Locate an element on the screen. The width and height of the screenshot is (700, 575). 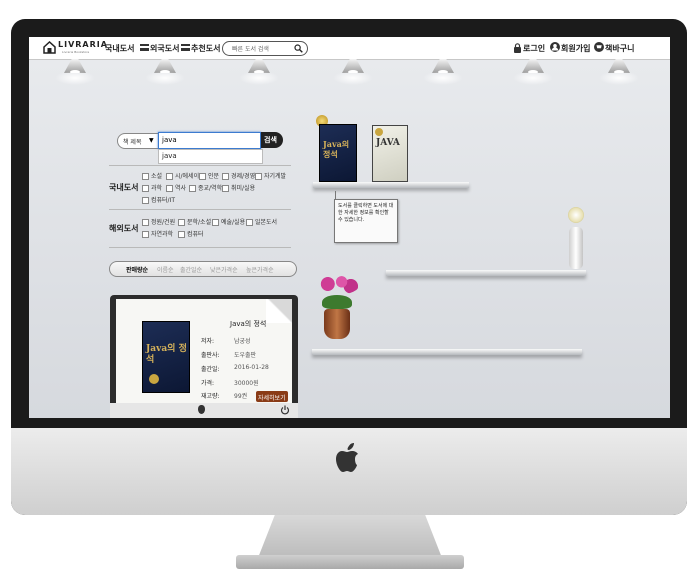
category-checkbox: 인문 is located at coordinates (209, 175).